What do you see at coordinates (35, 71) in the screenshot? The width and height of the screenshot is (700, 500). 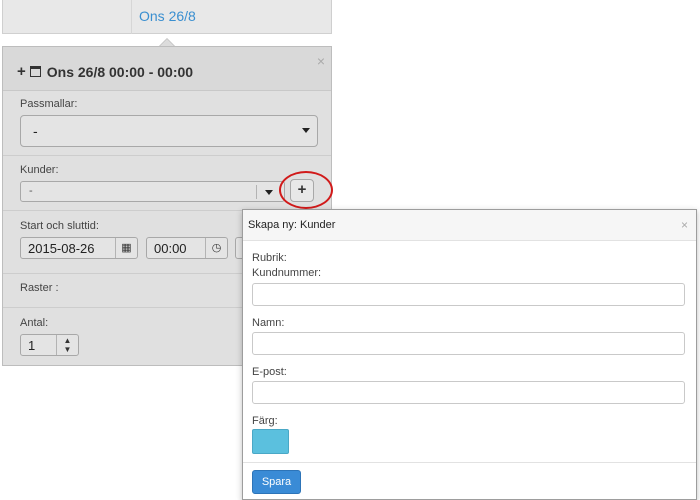 I see `calendar-icon` at bounding box center [35, 71].